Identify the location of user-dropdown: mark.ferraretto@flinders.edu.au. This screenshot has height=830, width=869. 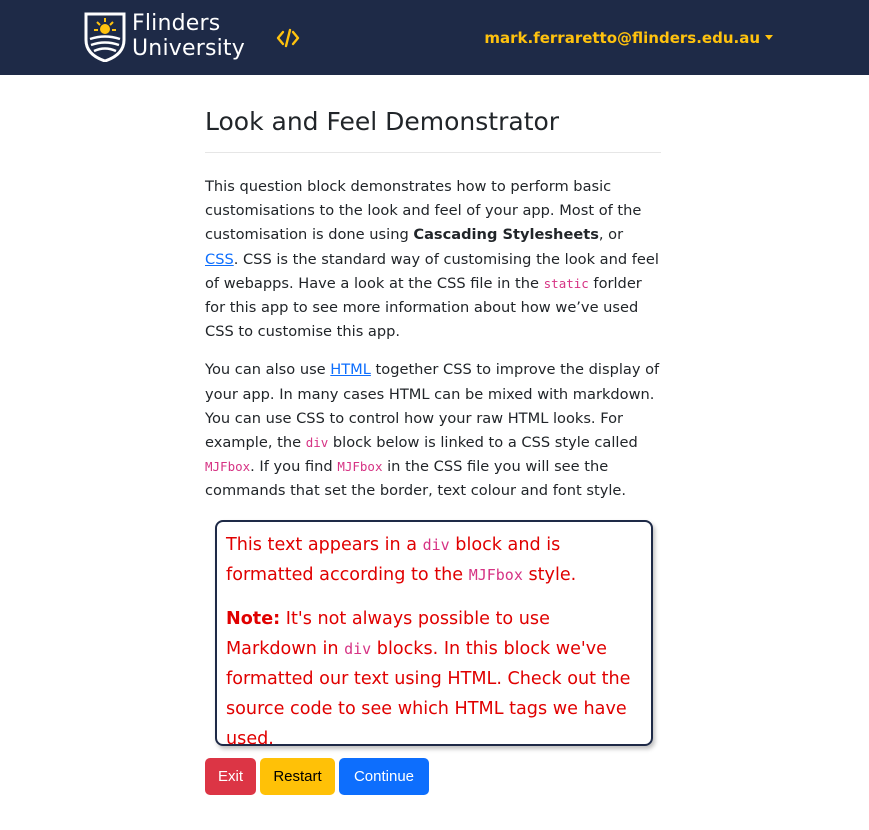
(628, 38).